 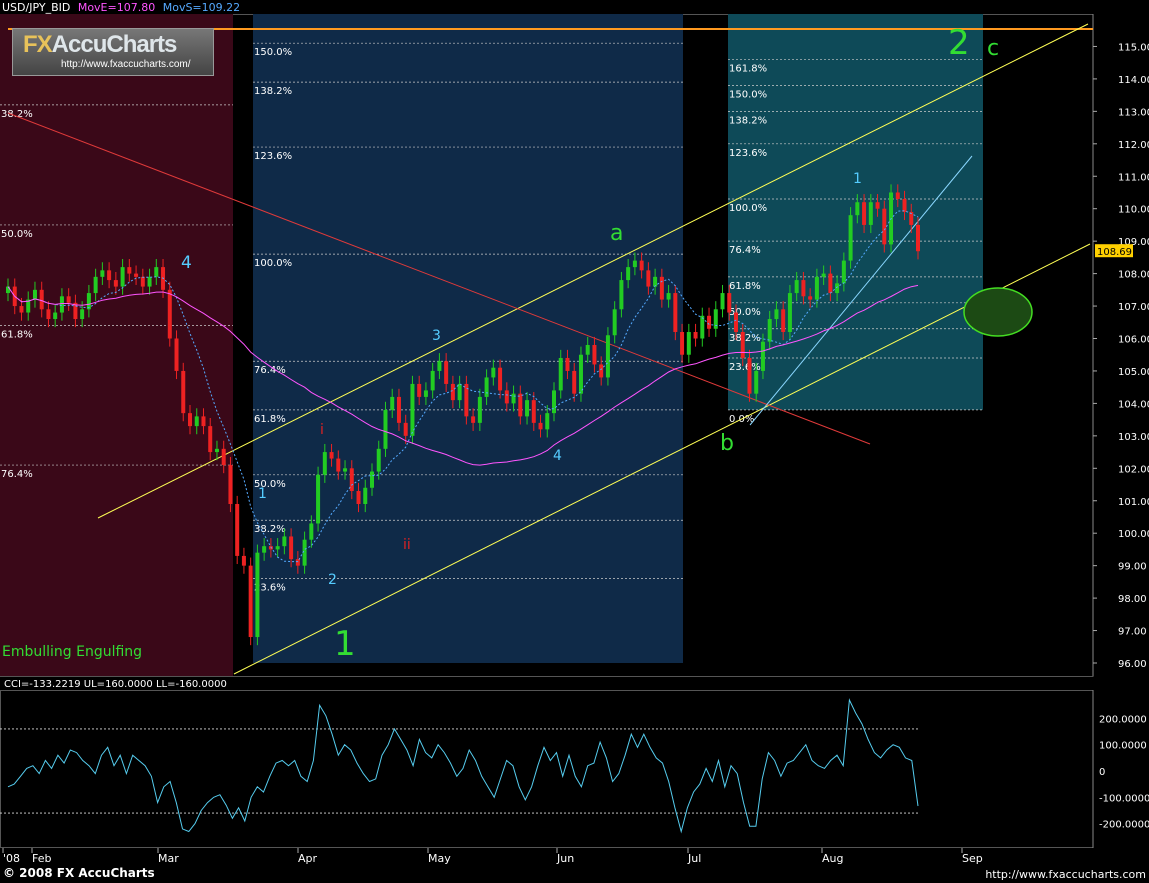 I want to click on wave-label: c, so click(x=993, y=48).